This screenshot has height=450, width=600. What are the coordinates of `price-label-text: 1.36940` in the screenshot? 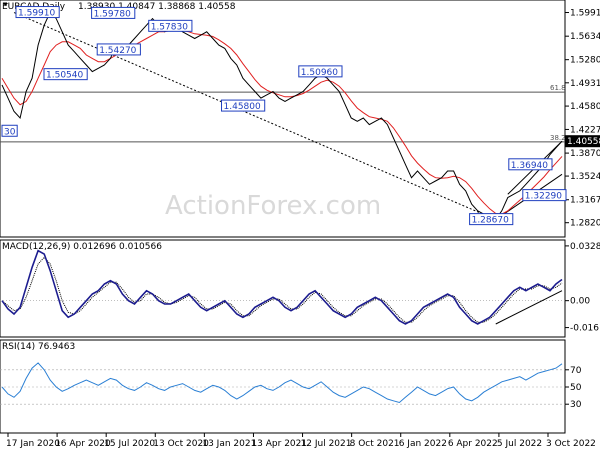 It's located at (529, 166).